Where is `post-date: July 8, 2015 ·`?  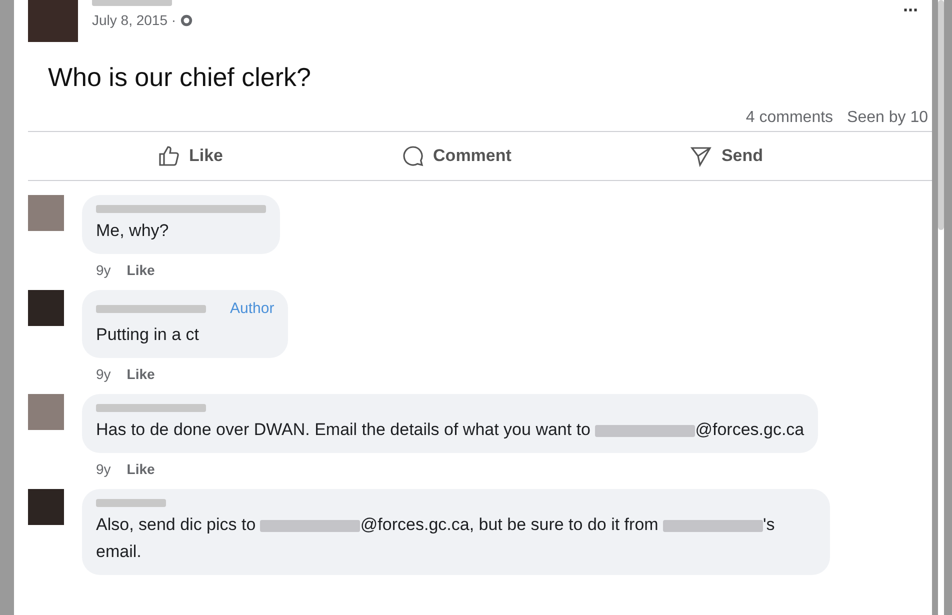 post-date: July 8, 2015 · is located at coordinates (134, 20).